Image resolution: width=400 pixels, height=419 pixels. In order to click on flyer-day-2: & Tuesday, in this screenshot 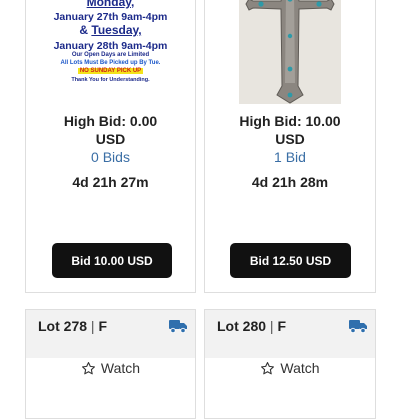, I will do `click(110, 30)`.